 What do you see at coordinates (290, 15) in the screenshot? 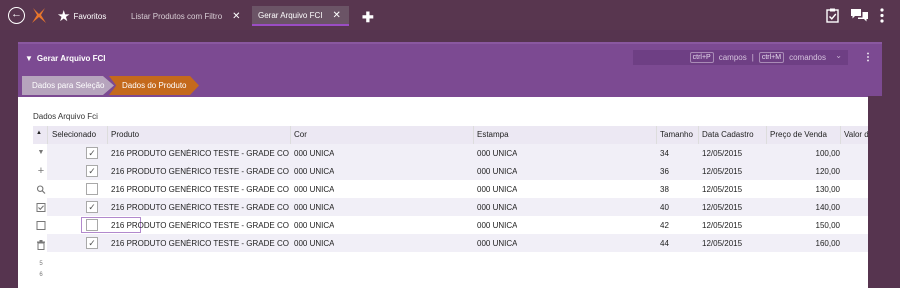
I see `tab-label: Gerar Arquivo FCI` at bounding box center [290, 15].